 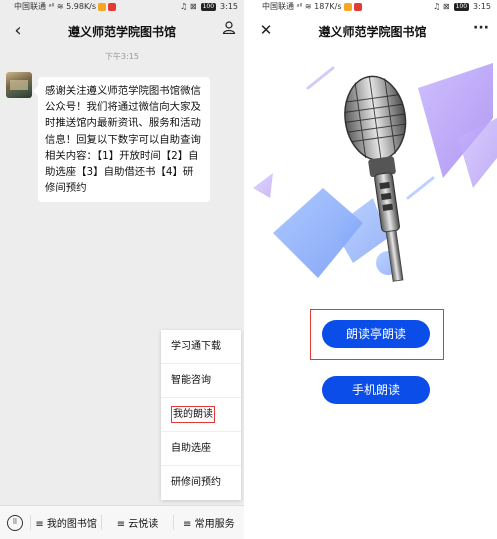 What do you see at coordinates (18, 30) in the screenshot?
I see `back-chevron-icon: ‹` at bounding box center [18, 30].